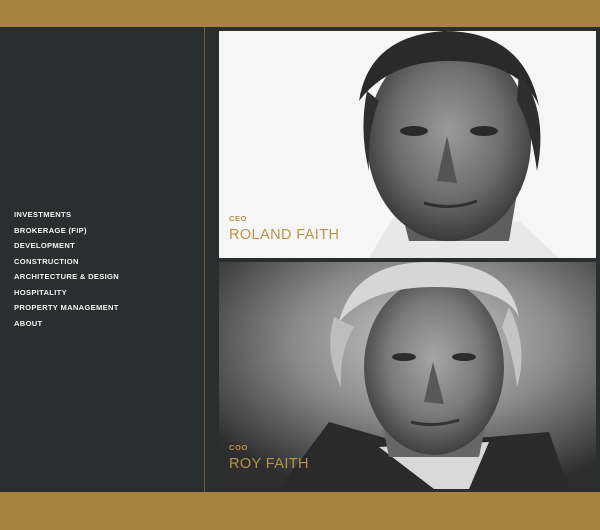  I want to click on nav-item-hospitality: HOSPITALITY, so click(66, 291).